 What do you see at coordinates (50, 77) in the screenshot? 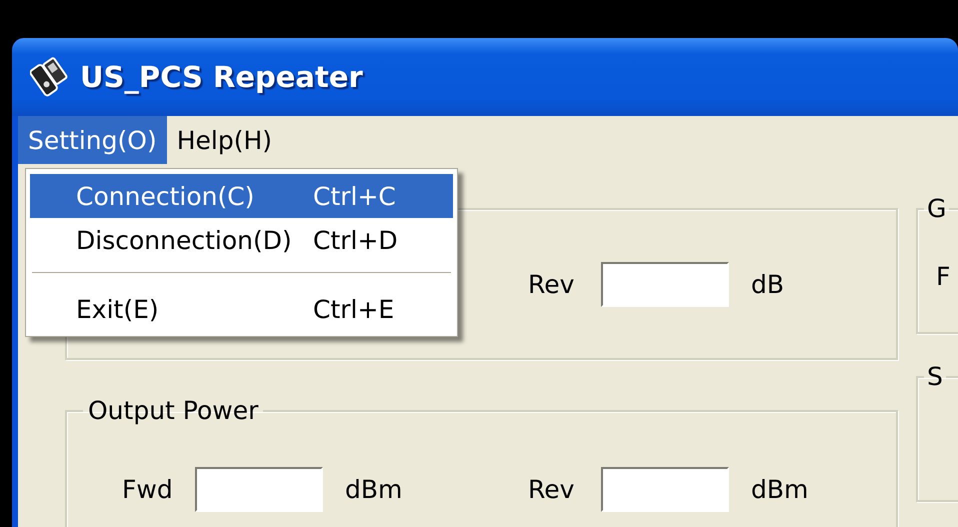
I see `devices-icon` at bounding box center [50, 77].